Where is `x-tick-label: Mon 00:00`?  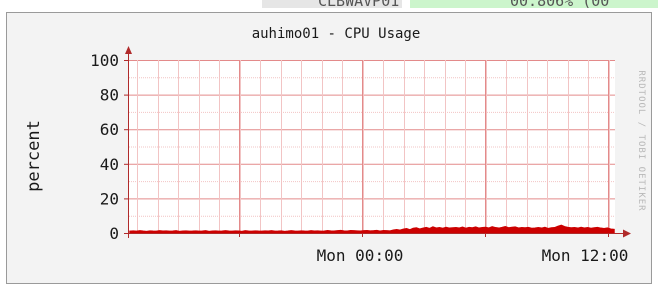
x-tick-label: Mon 00:00 is located at coordinates (360, 255).